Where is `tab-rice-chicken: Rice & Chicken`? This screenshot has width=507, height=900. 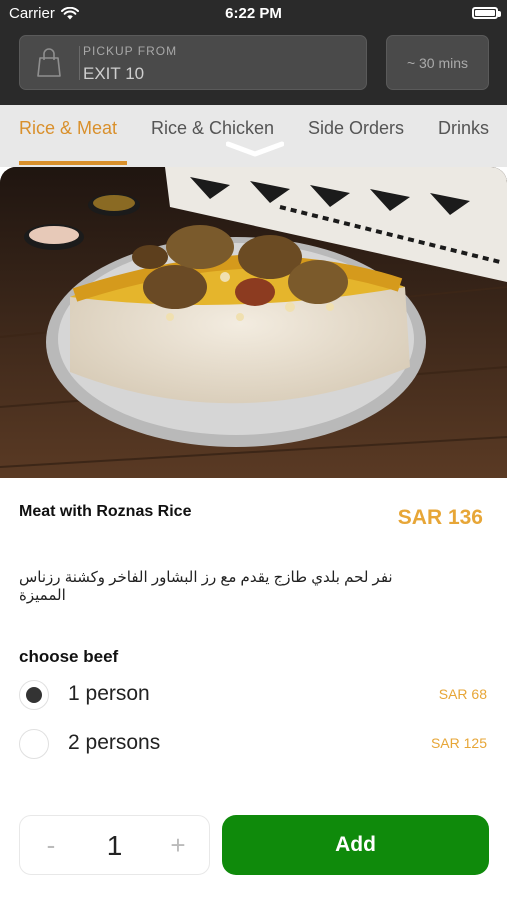
tab-rice-chicken: Rice & Chicken is located at coordinates (212, 128).